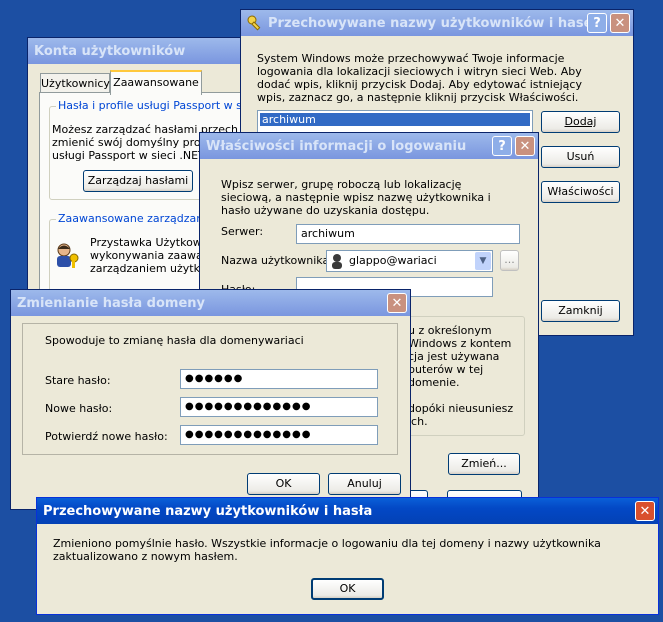 The image size is (663, 622). I want to click on message-ok-button: OK, so click(347, 589).